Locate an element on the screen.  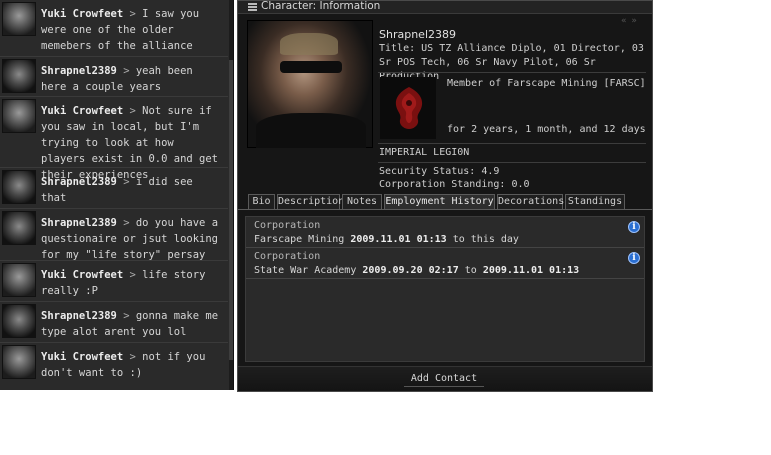
chat-message: Shrapnel2389 > i did see that is located at coordinates (114, 188).